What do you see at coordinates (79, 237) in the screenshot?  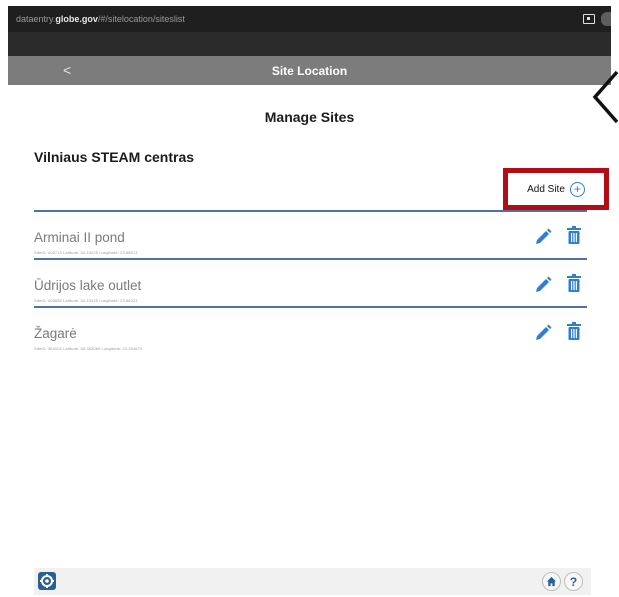 I see `site-name: Arminai II pond` at bounding box center [79, 237].